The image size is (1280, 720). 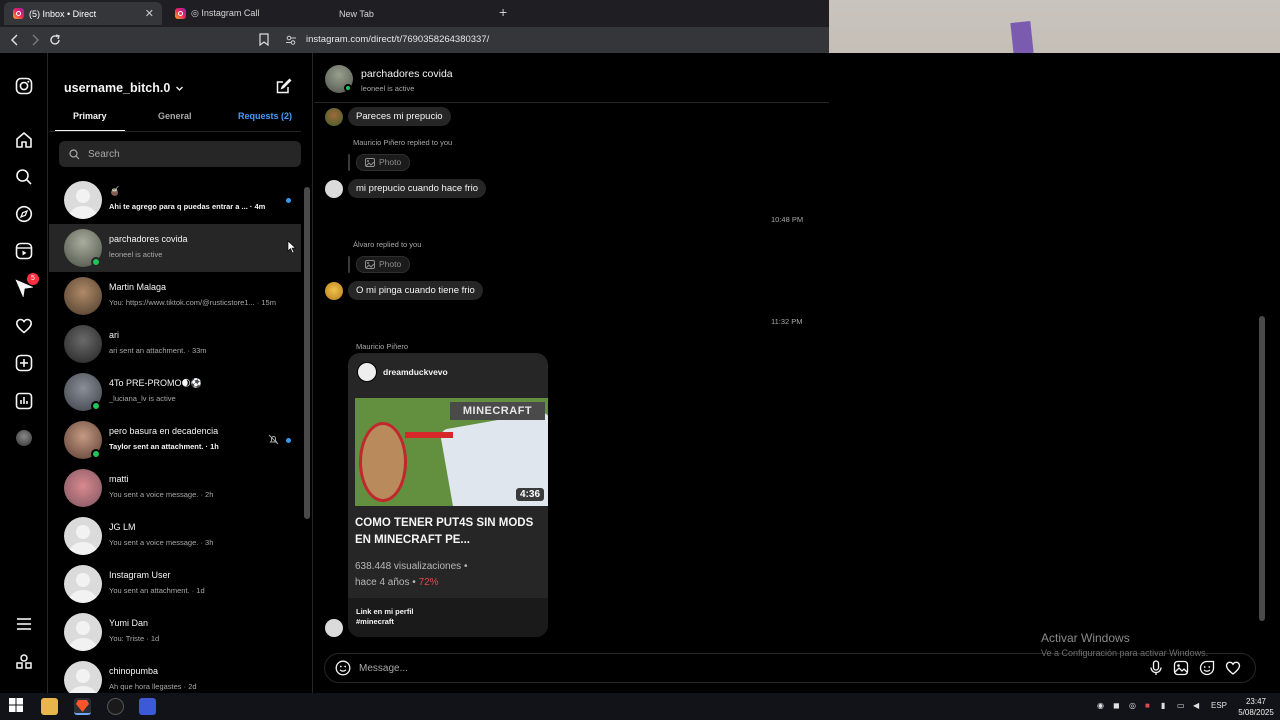 I want to click on brave-browser-icon, so click(x=82, y=706).